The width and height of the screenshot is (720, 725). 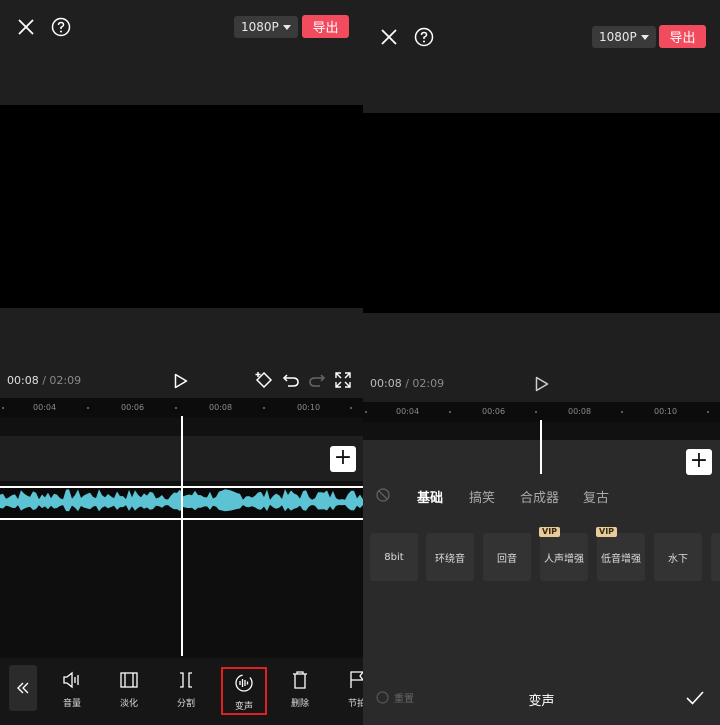 I want to click on effect-underwater: 水下, so click(x=678, y=557).